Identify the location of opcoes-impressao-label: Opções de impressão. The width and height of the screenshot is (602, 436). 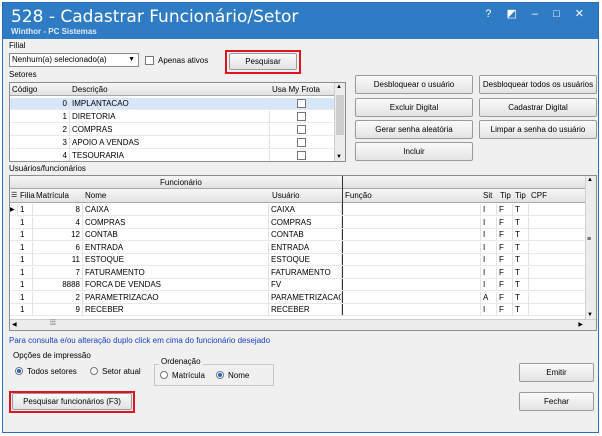
(52, 355).